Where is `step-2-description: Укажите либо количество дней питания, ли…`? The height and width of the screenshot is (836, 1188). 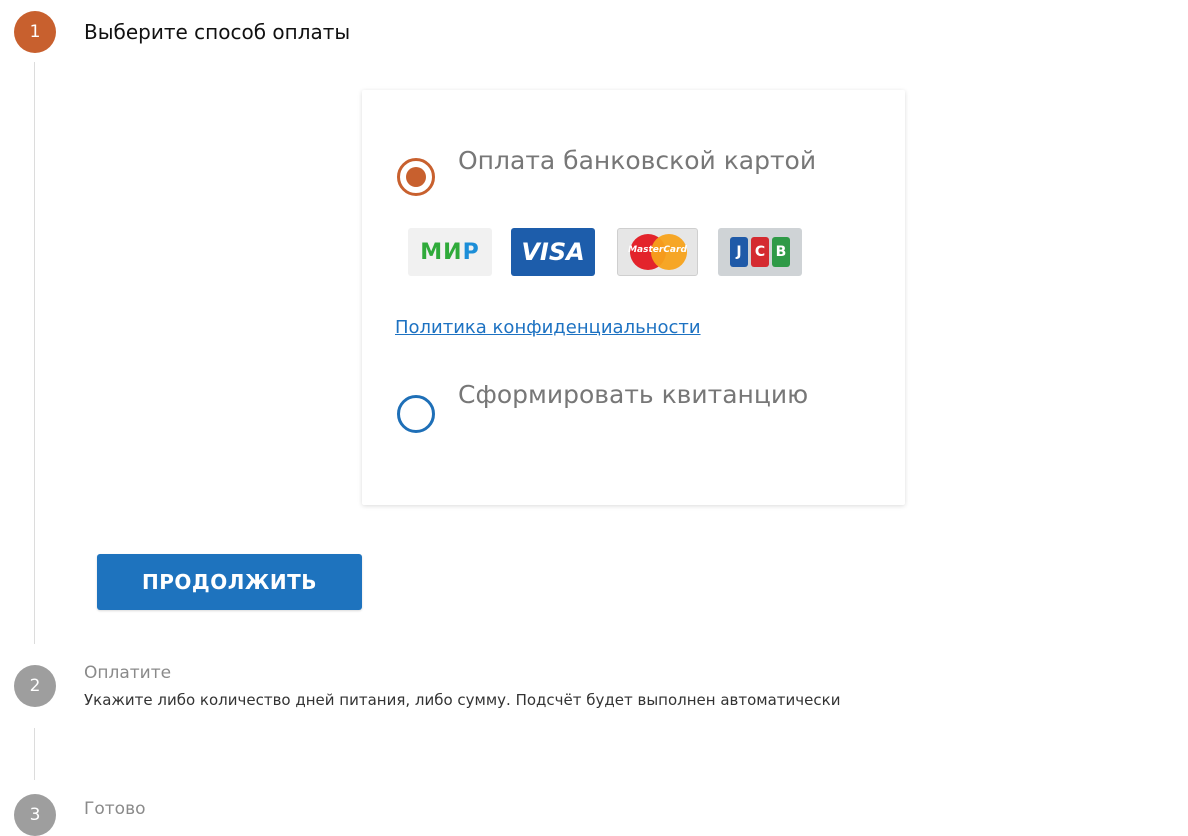 step-2-description: Укажите либо количество дней питания, ли… is located at coordinates (462, 700).